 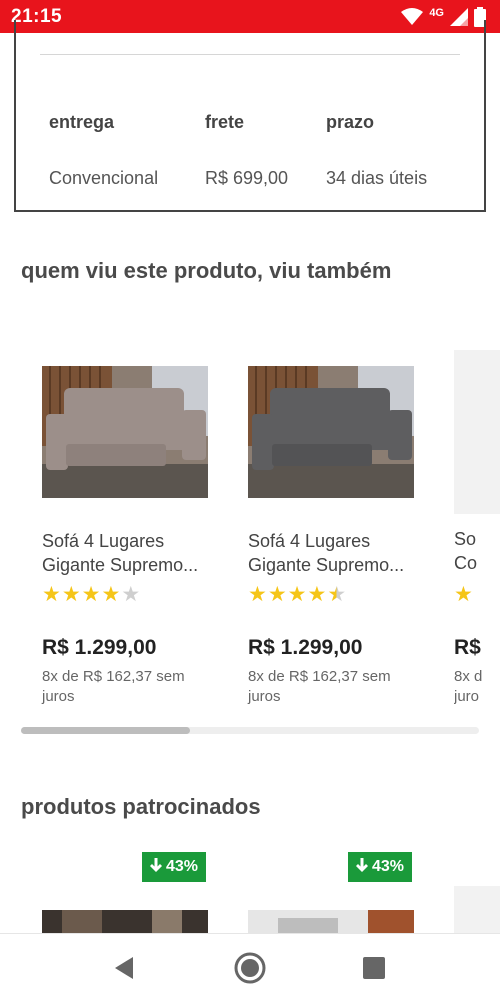 What do you see at coordinates (124, 968) in the screenshot?
I see `back-icon` at bounding box center [124, 968].